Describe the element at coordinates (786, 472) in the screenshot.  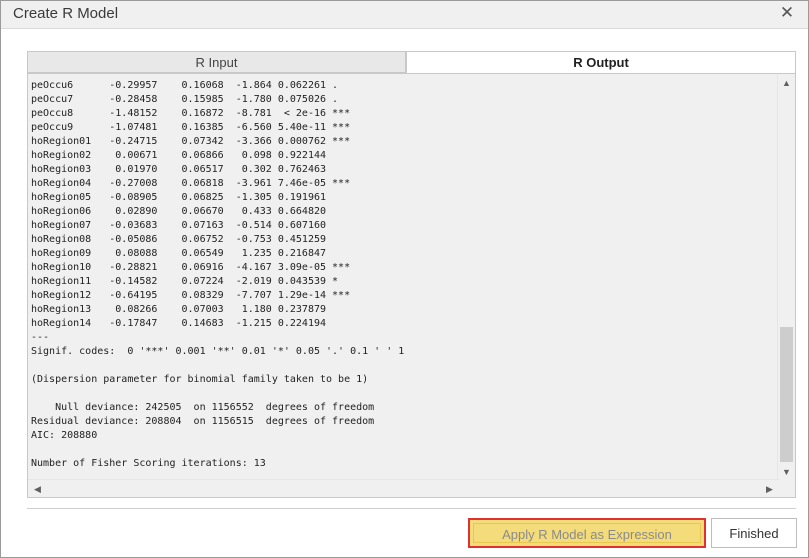
I see `scroll-down-icon: ▼` at that location.